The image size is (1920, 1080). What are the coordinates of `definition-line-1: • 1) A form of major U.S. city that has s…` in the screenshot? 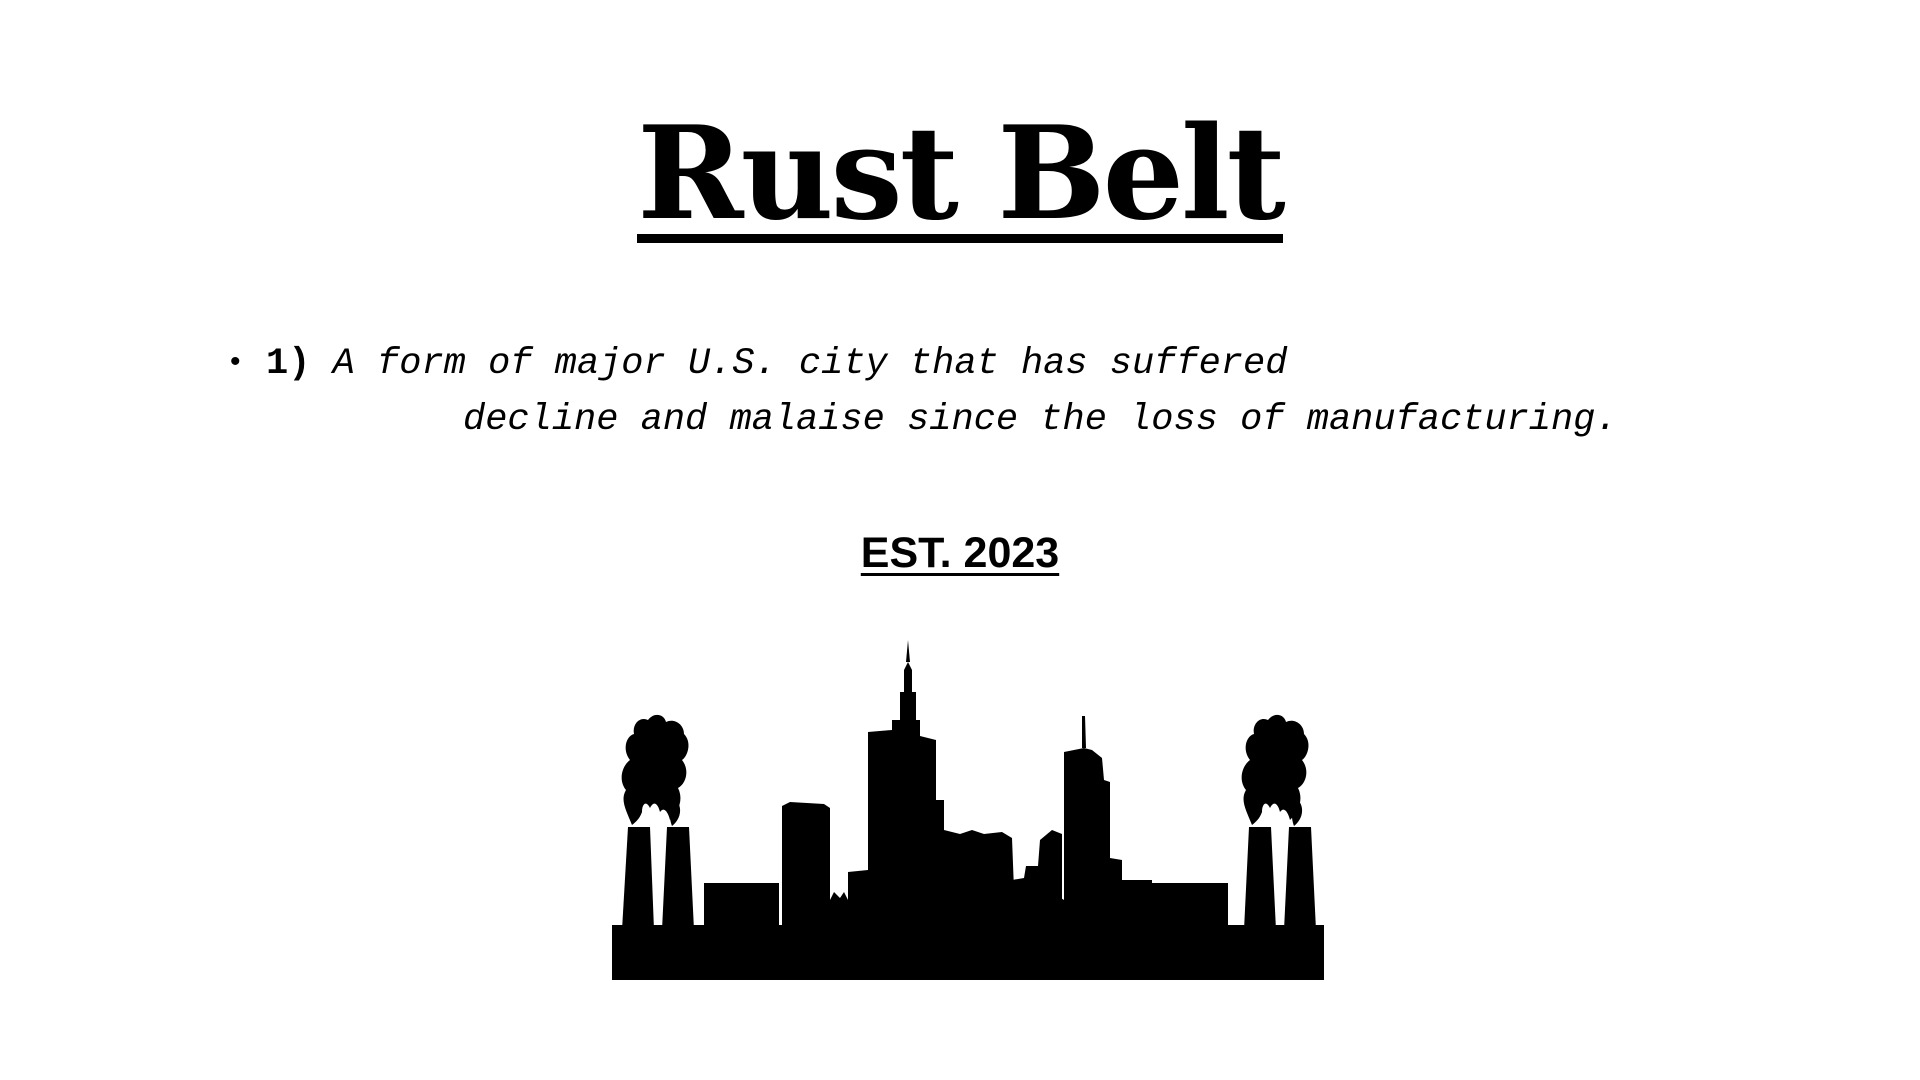 It's located at (990, 363).